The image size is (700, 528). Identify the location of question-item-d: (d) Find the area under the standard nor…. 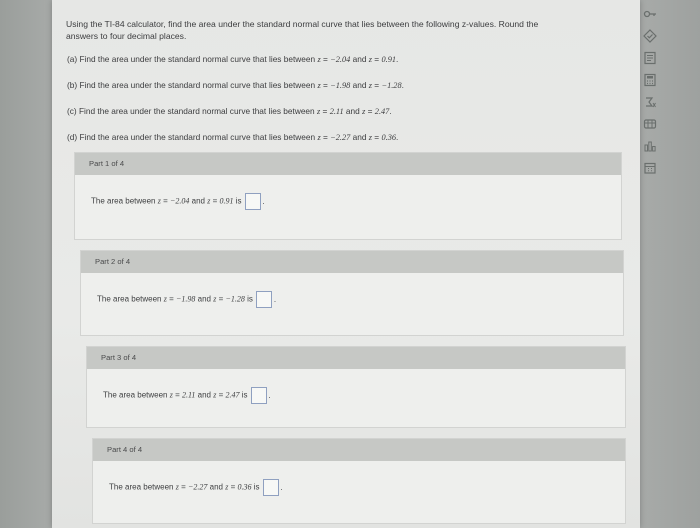
(340, 137).